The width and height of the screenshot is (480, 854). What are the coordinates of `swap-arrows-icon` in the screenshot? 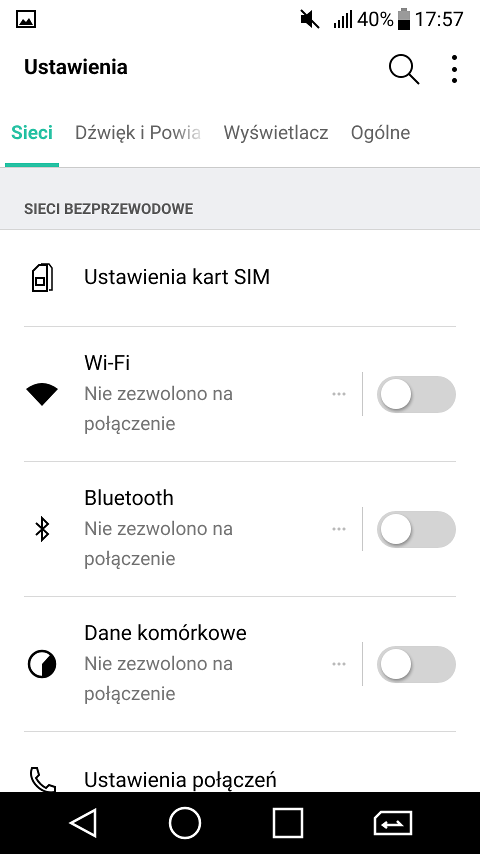 It's located at (393, 823).